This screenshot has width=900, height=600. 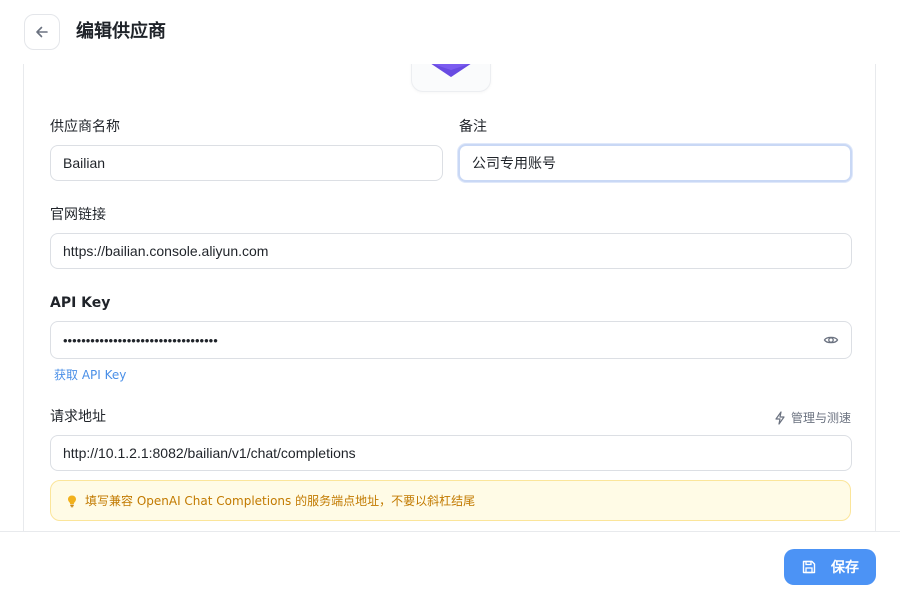 What do you see at coordinates (166, 251) in the screenshot?
I see `website-value: https://bailian.console.aliyun.com` at bounding box center [166, 251].